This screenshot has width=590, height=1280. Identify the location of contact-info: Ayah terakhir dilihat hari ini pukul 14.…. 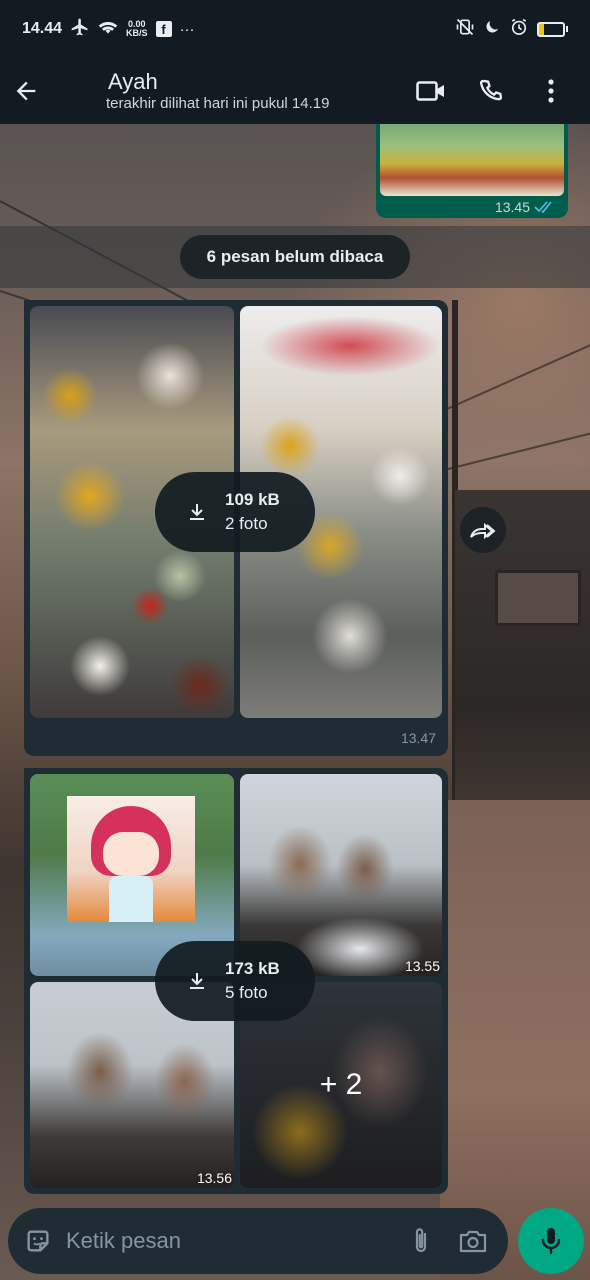
(218, 91).